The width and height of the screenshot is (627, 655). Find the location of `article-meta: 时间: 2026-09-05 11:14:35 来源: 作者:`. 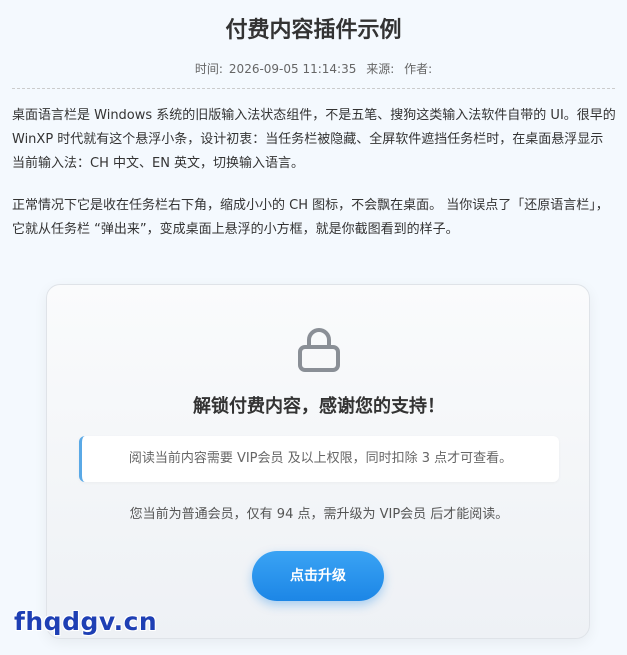

article-meta: 时间: 2026-09-05 11:14:35 来源: 作者: is located at coordinates (313, 69).